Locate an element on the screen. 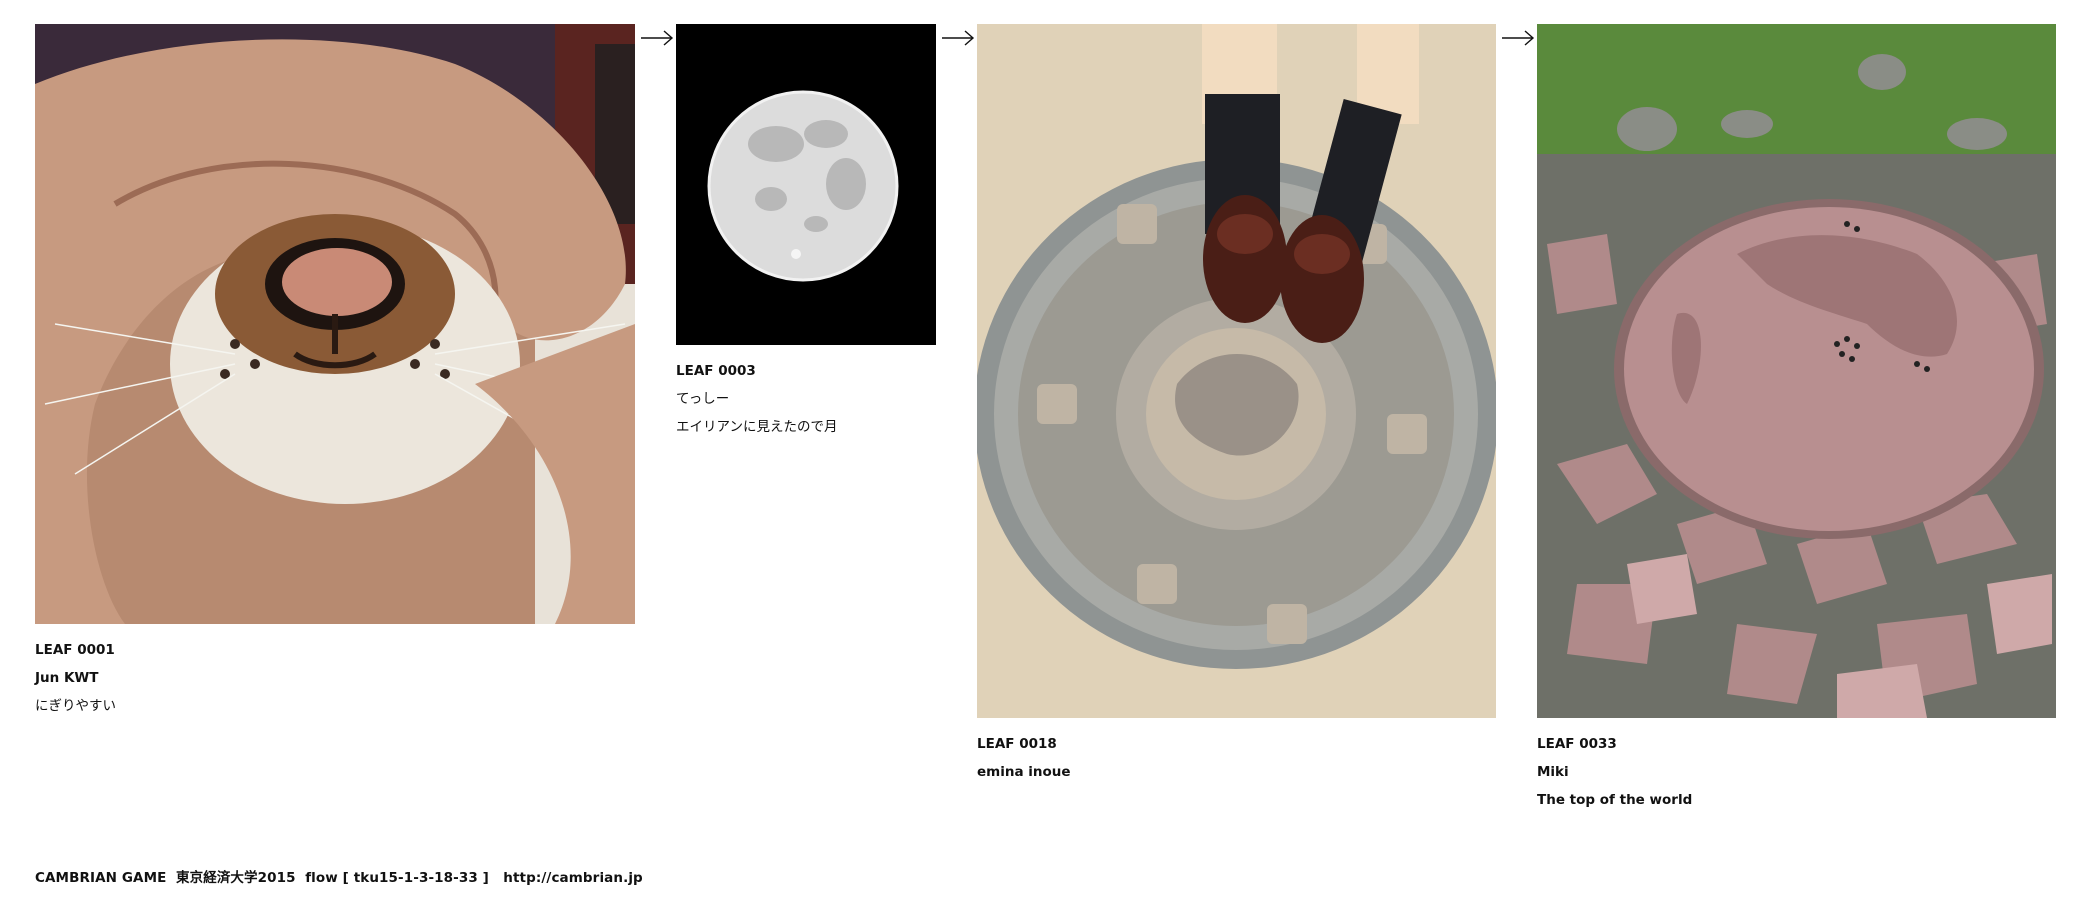 The width and height of the screenshot is (2091, 900). leaf-id: LEAF 0001 is located at coordinates (75, 650).